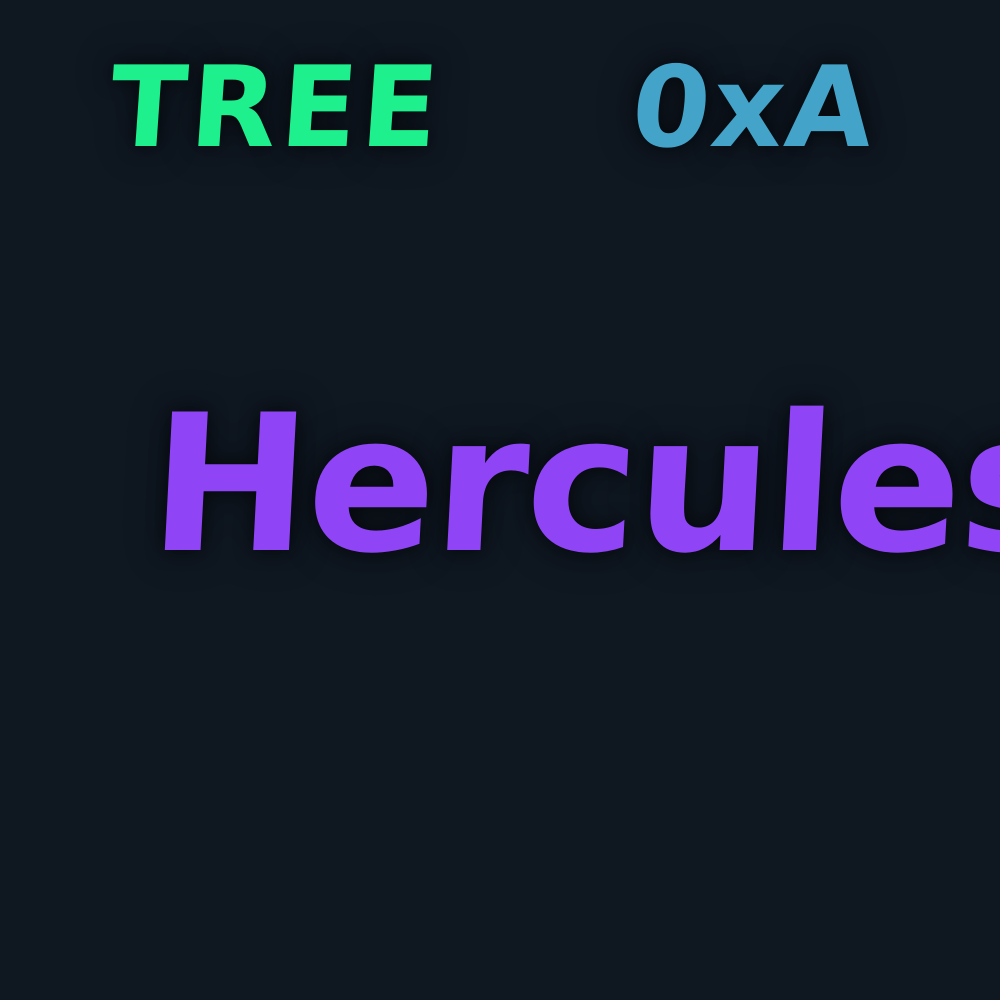 This screenshot has height=1000, width=1000. What do you see at coordinates (754, 108) in the screenshot?
I see `top-right-label: 0xA` at bounding box center [754, 108].